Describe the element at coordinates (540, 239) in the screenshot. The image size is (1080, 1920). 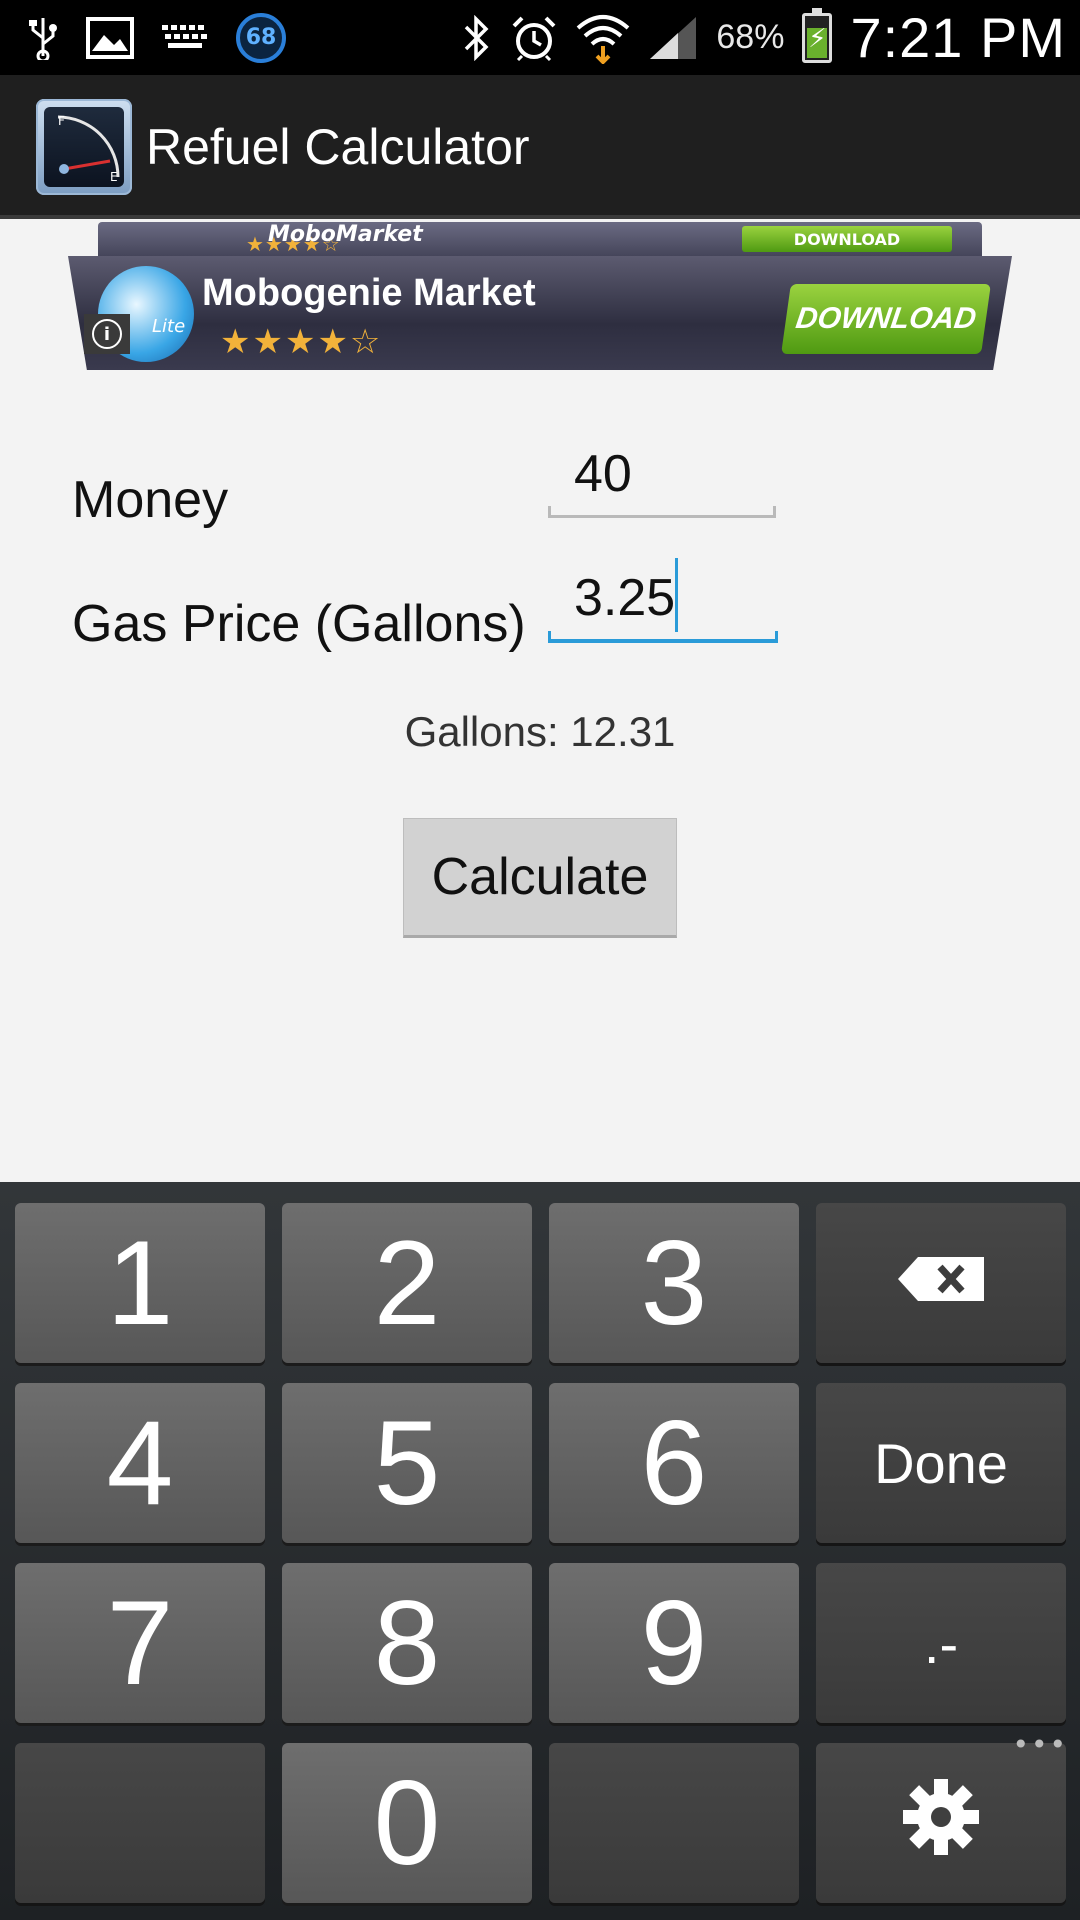
I see `ad-top-strip: ★★★★☆ MoboMarket DOWNLOAD` at that location.